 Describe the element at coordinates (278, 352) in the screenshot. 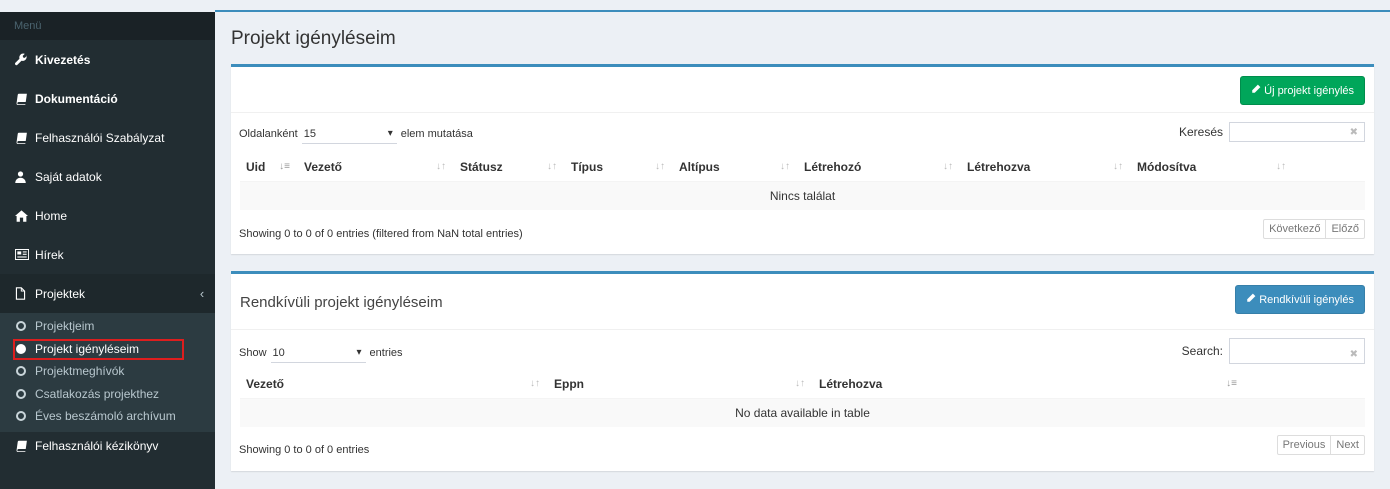

I see `page-length-value: 10` at that location.